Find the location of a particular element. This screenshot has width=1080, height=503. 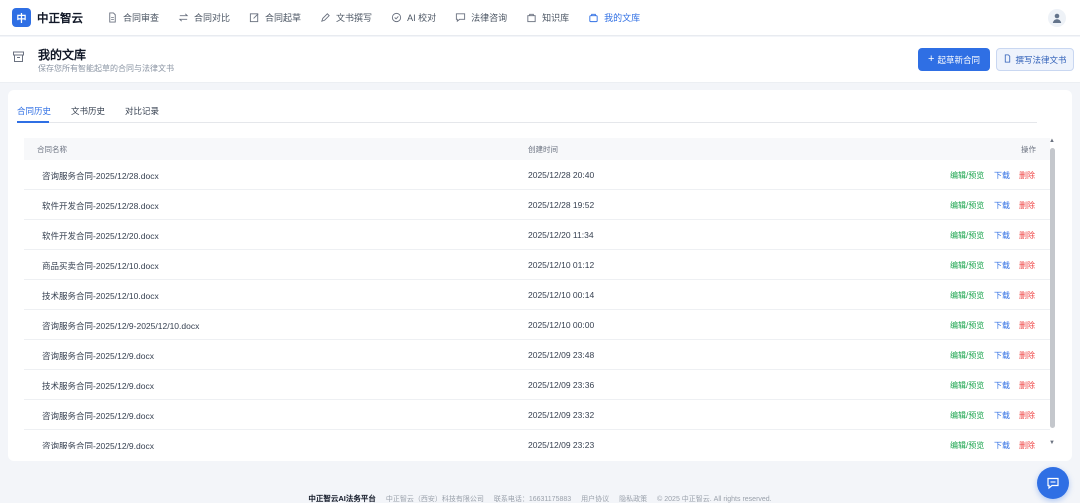

chat-icon is located at coordinates (1053, 483).